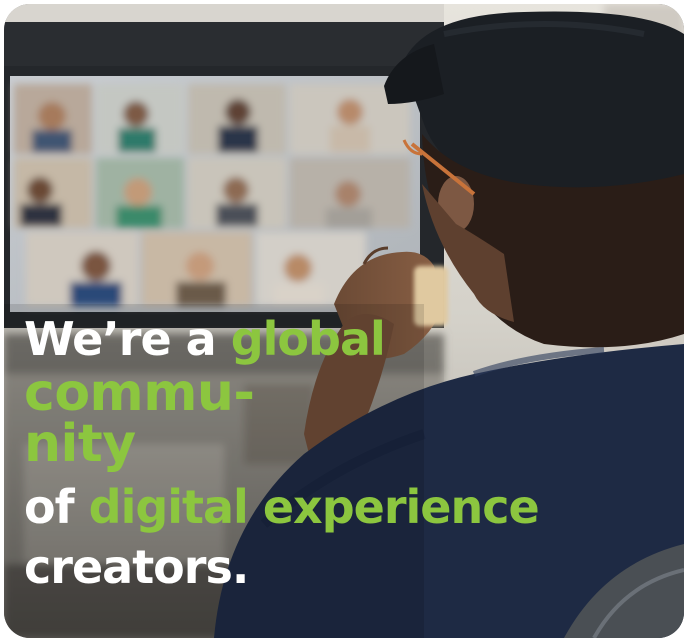 The width and height of the screenshot is (688, 642). What do you see at coordinates (136, 566) in the screenshot?
I see `headline-line-5: creators.` at bounding box center [136, 566].